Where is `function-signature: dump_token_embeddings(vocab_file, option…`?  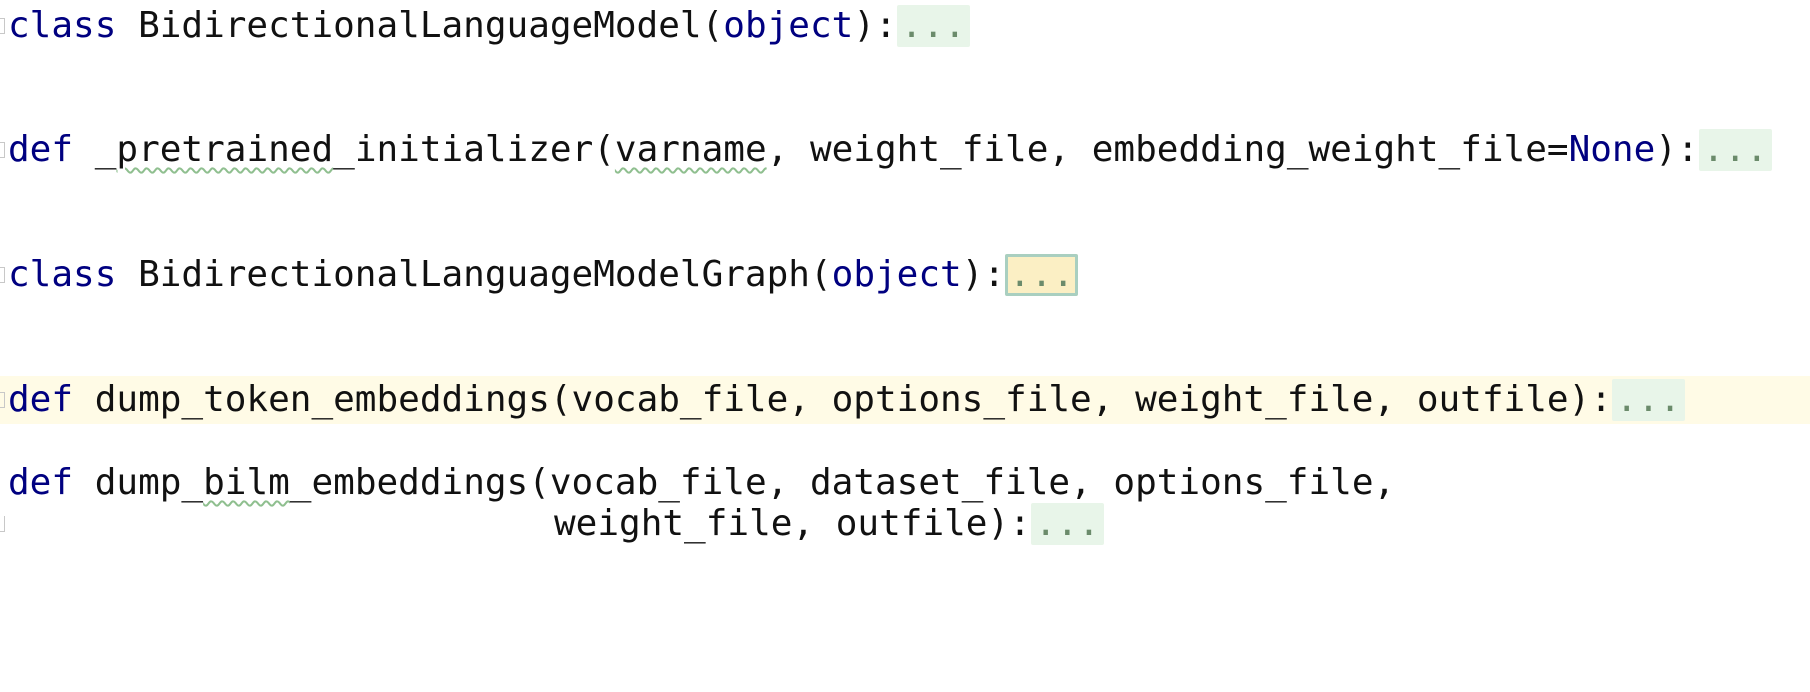 function-signature: dump_token_embeddings(vocab_file, option… is located at coordinates (853, 399).